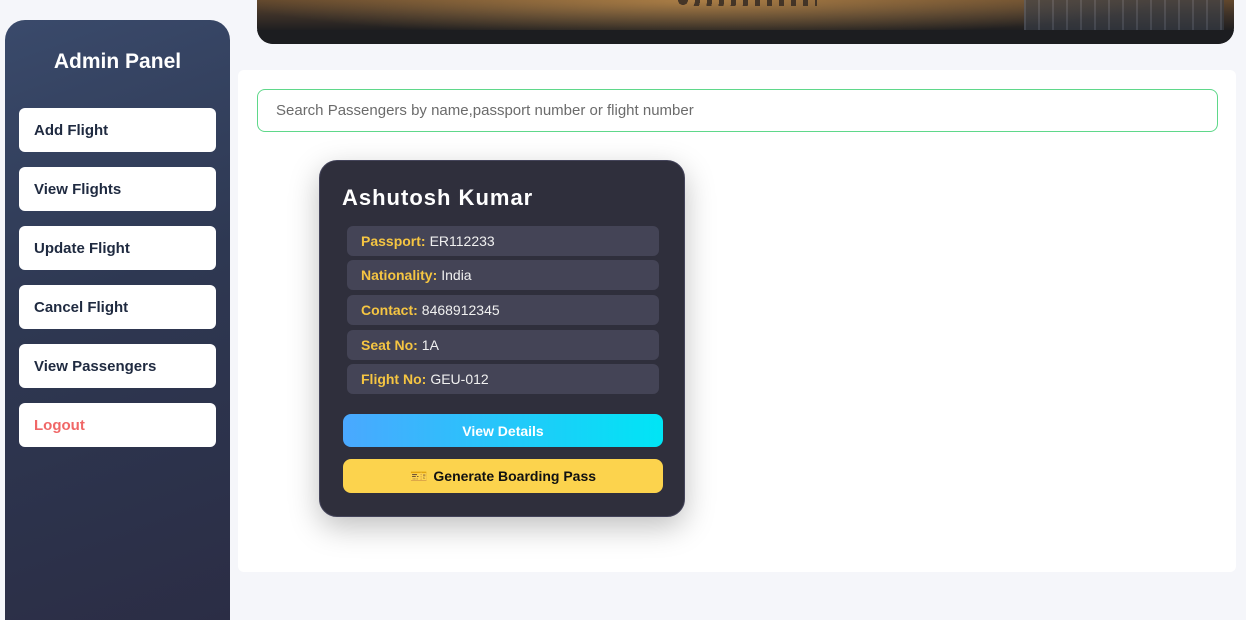 Image resolution: width=1246 pixels, height=620 pixels. Describe the element at coordinates (117, 425) in the screenshot. I see `logout-button: Logout` at that location.